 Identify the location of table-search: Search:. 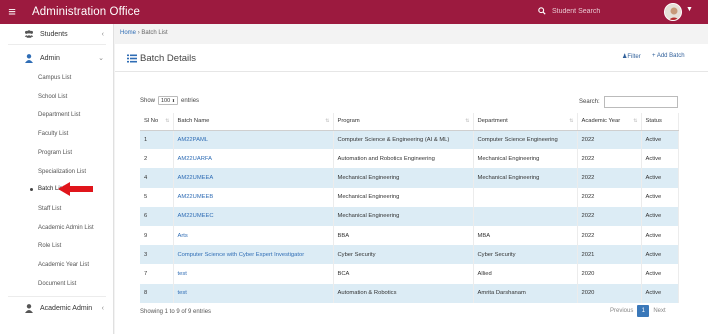
(628, 102).